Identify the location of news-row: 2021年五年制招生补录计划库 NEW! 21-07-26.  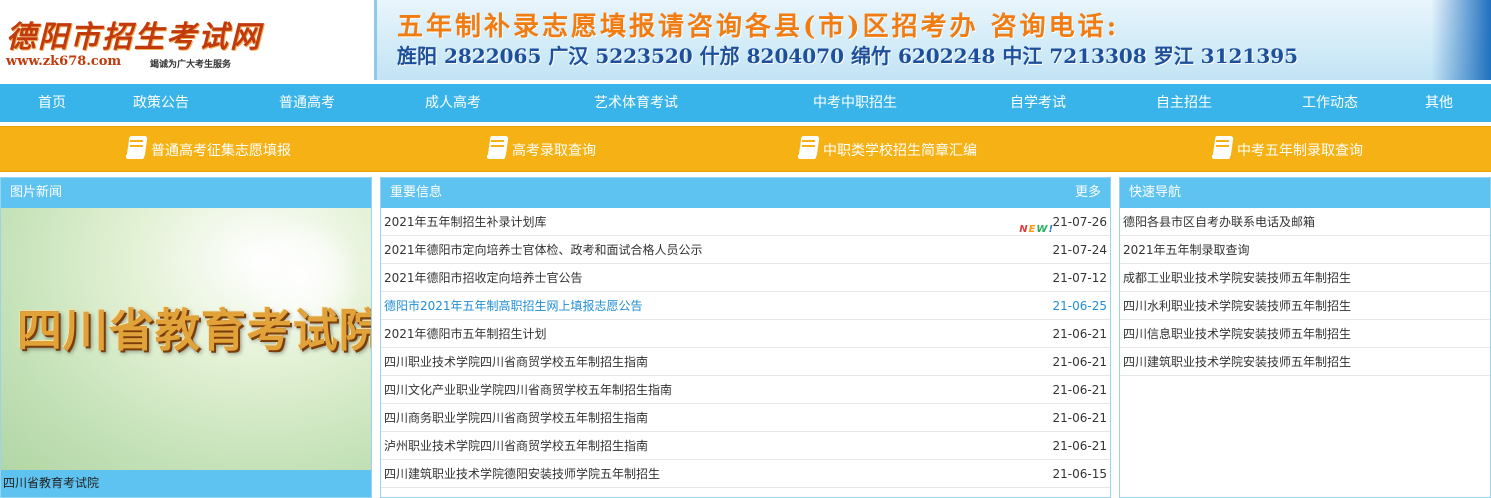
(745, 222).